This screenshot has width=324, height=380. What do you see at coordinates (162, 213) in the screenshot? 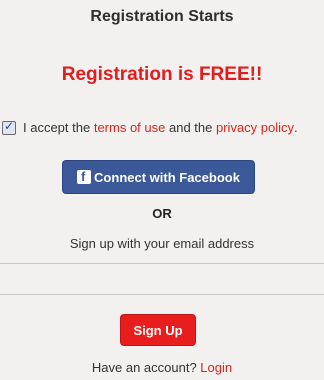
I see `or-divider: OR` at bounding box center [162, 213].